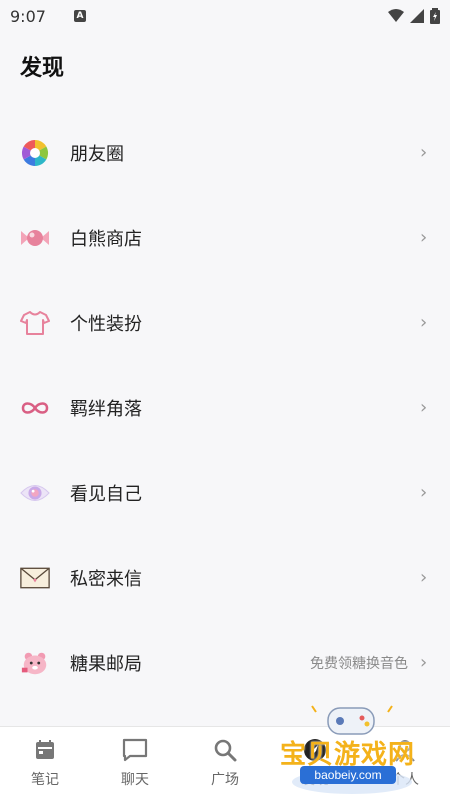 This screenshot has height=800, width=450. Describe the element at coordinates (135, 780) in the screenshot. I see `nav-label: 聊天` at that location.